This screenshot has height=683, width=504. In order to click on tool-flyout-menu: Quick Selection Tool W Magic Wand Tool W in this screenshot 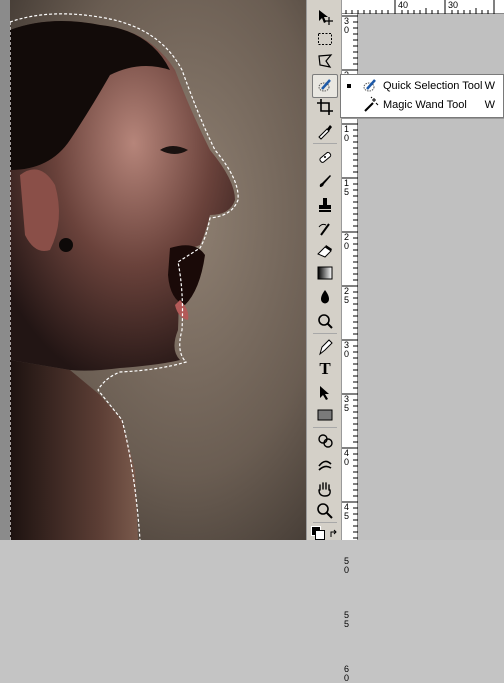, I will do `click(422, 96)`.